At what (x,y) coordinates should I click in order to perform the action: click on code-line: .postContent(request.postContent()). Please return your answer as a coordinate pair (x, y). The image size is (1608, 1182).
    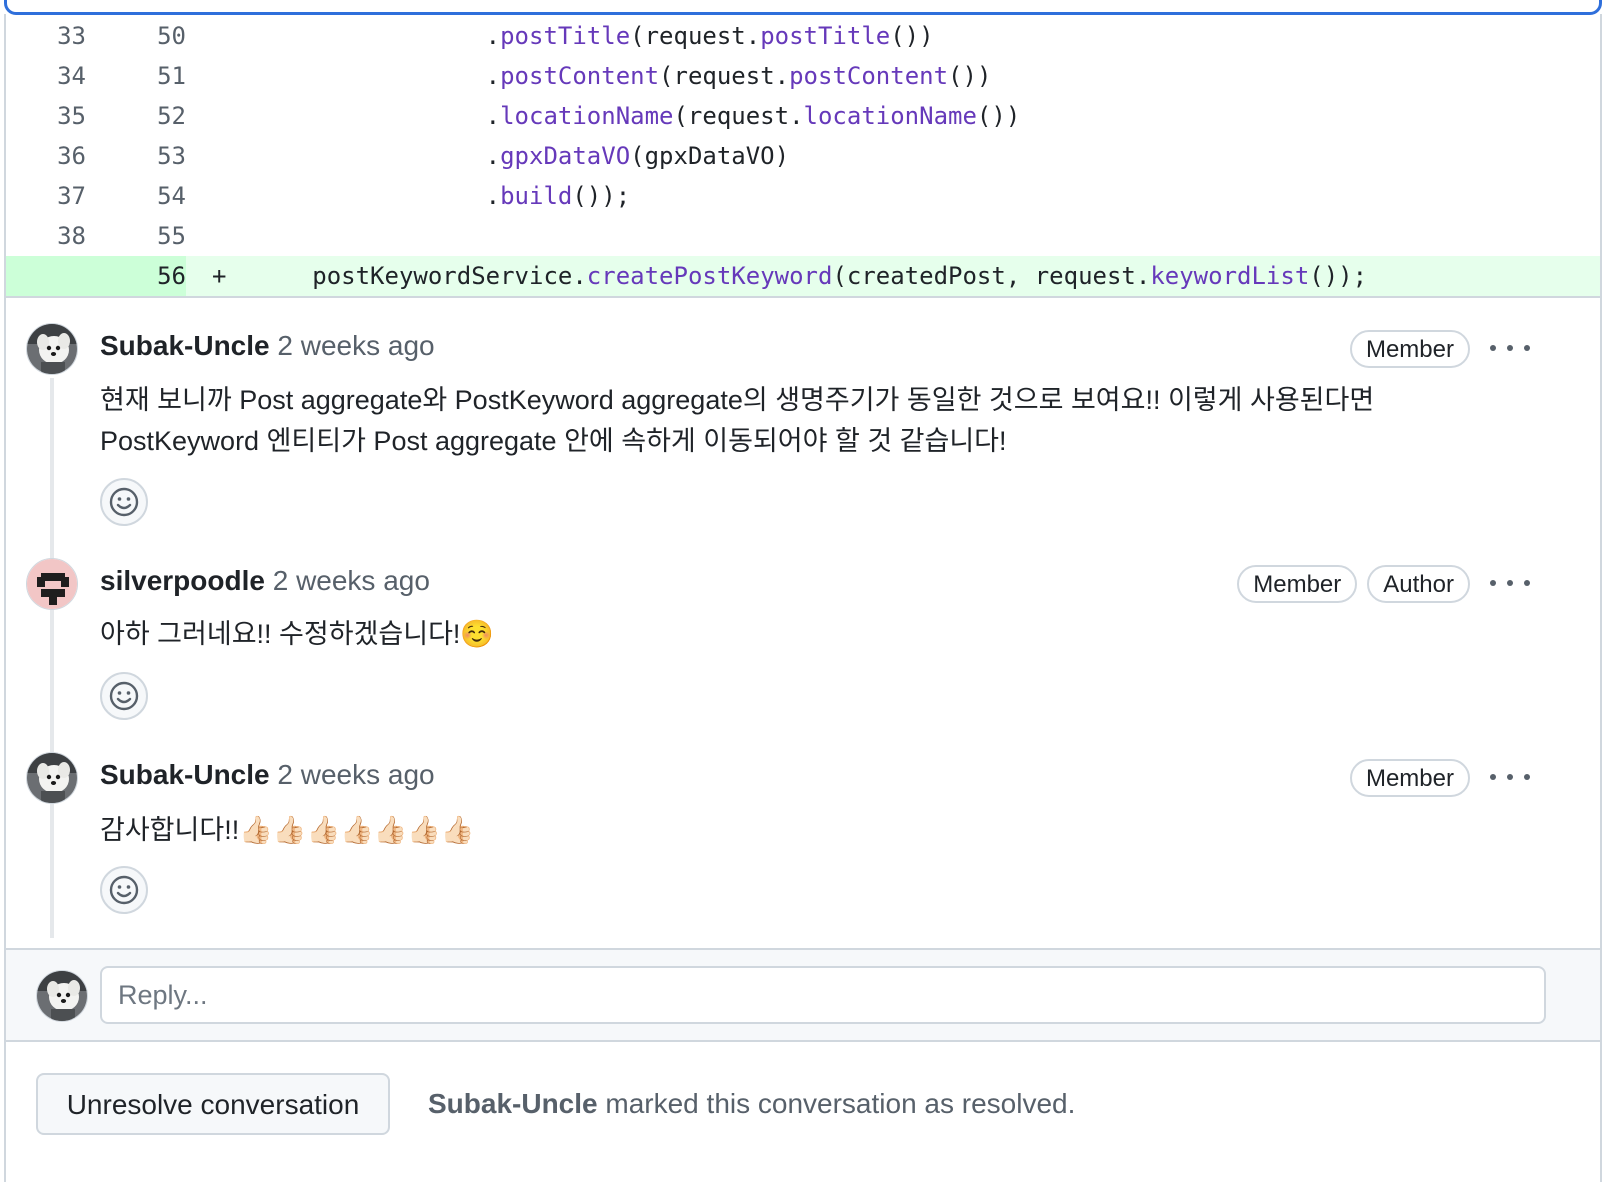
    Looking at the image, I should click on (616, 76).